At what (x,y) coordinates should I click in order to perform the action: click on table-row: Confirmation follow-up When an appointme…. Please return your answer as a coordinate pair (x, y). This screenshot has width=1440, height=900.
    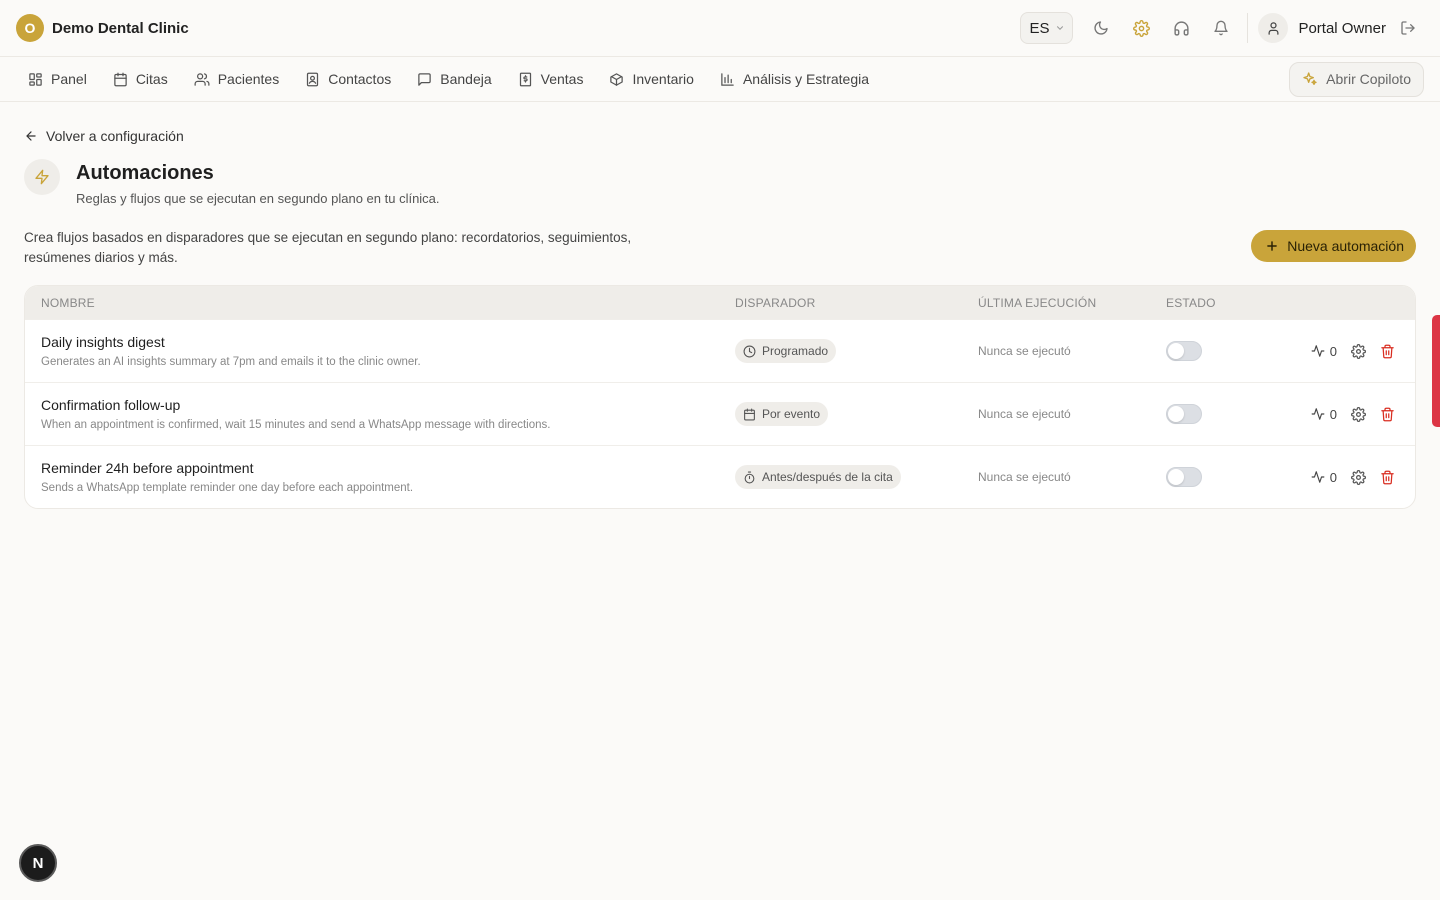
    Looking at the image, I should click on (720, 413).